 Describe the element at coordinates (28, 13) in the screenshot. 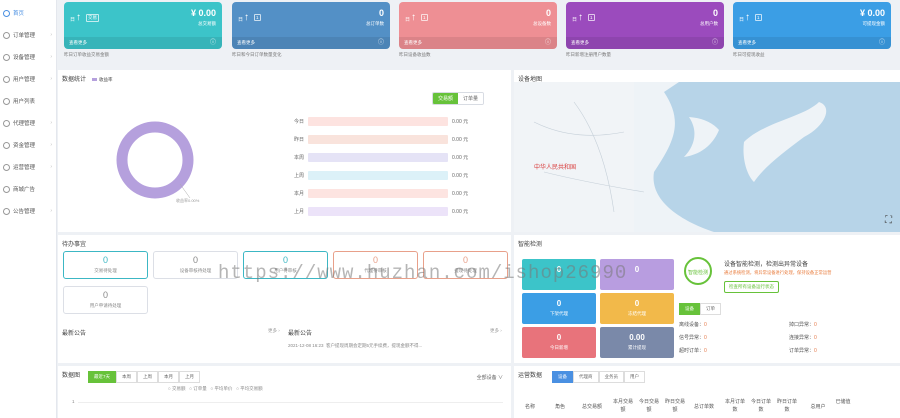

I see `sidebar-item-home: 首页` at that location.